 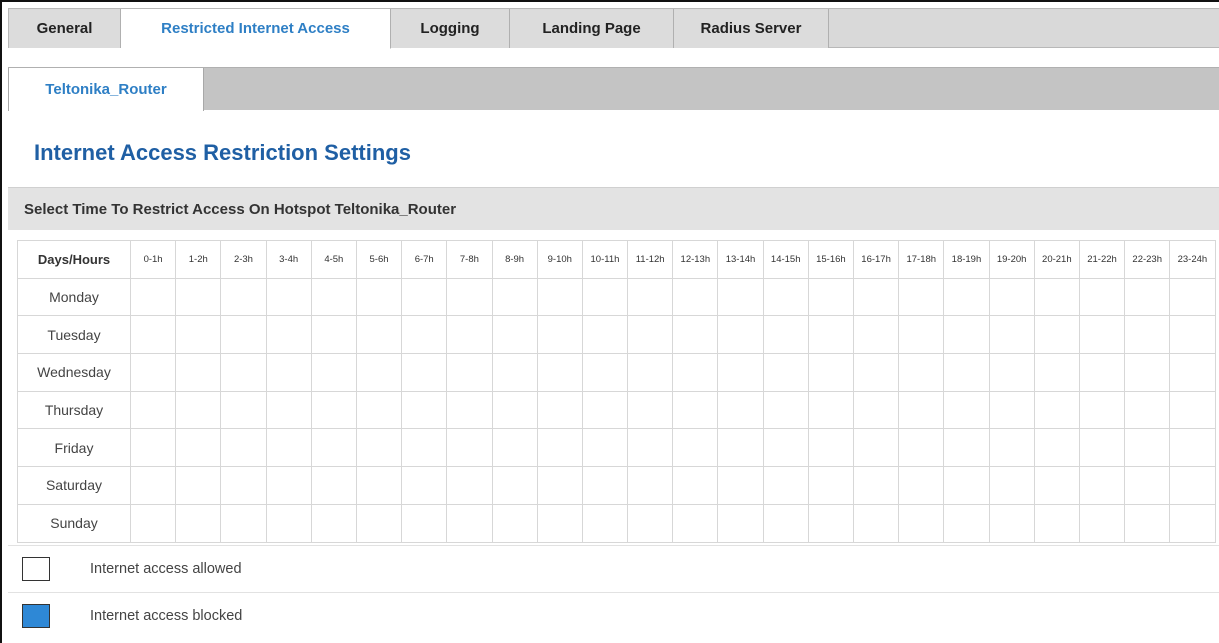 What do you see at coordinates (450, 28) in the screenshot?
I see `tab-logging: Logging` at bounding box center [450, 28].